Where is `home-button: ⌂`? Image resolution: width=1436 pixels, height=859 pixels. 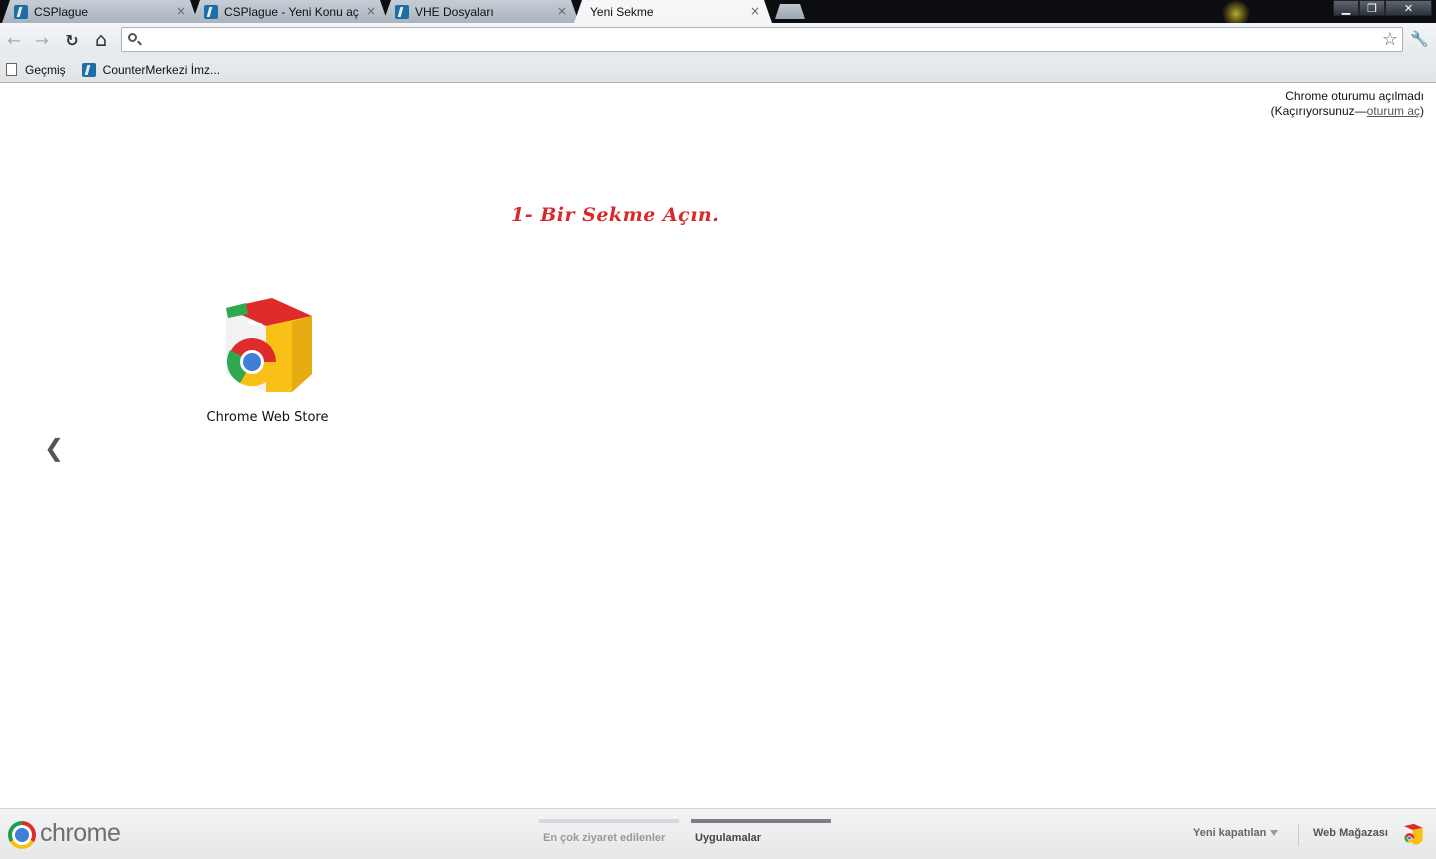
home-button: ⌂ is located at coordinates (101, 40).